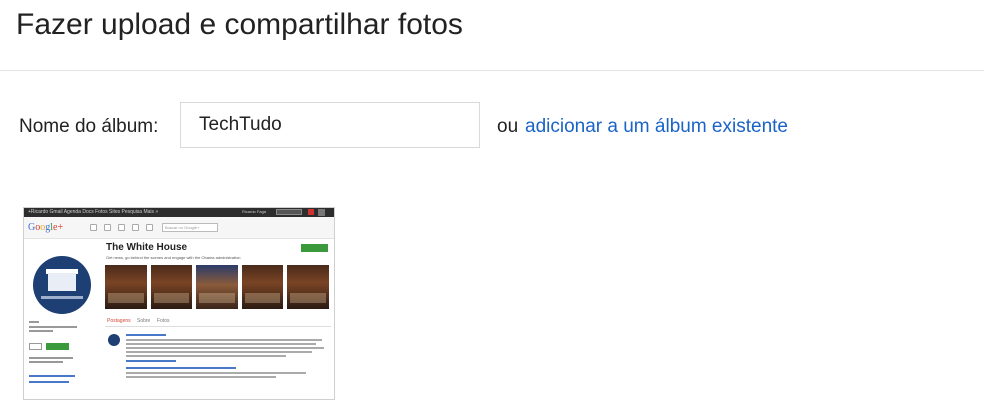 The image size is (984, 413). Describe the element at coordinates (93, 227) in the screenshot. I see `home-icon` at that location.